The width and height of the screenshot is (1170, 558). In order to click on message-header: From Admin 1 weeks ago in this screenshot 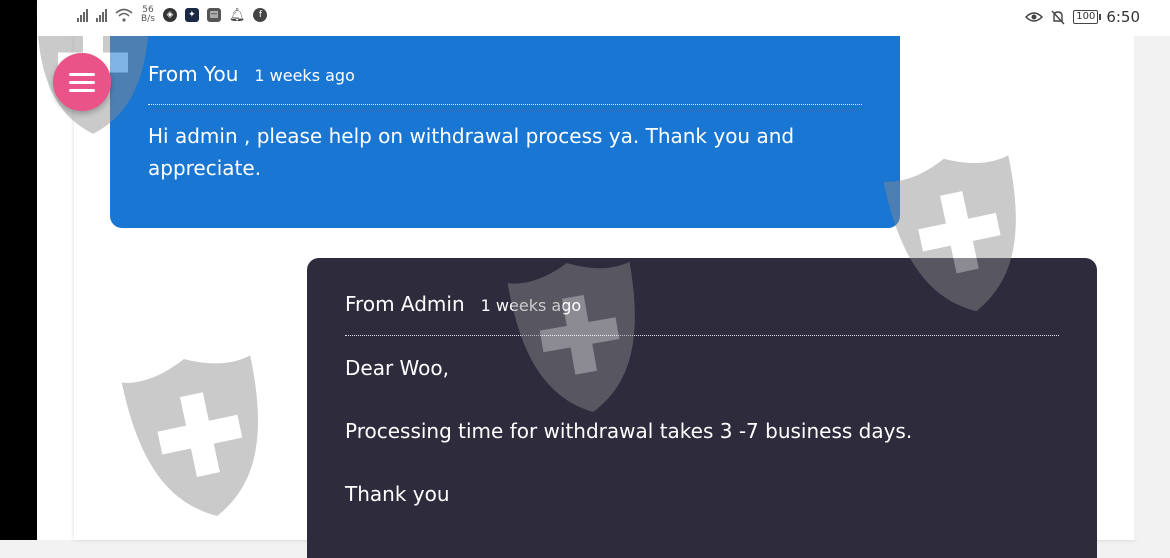, I will do `click(463, 304)`.